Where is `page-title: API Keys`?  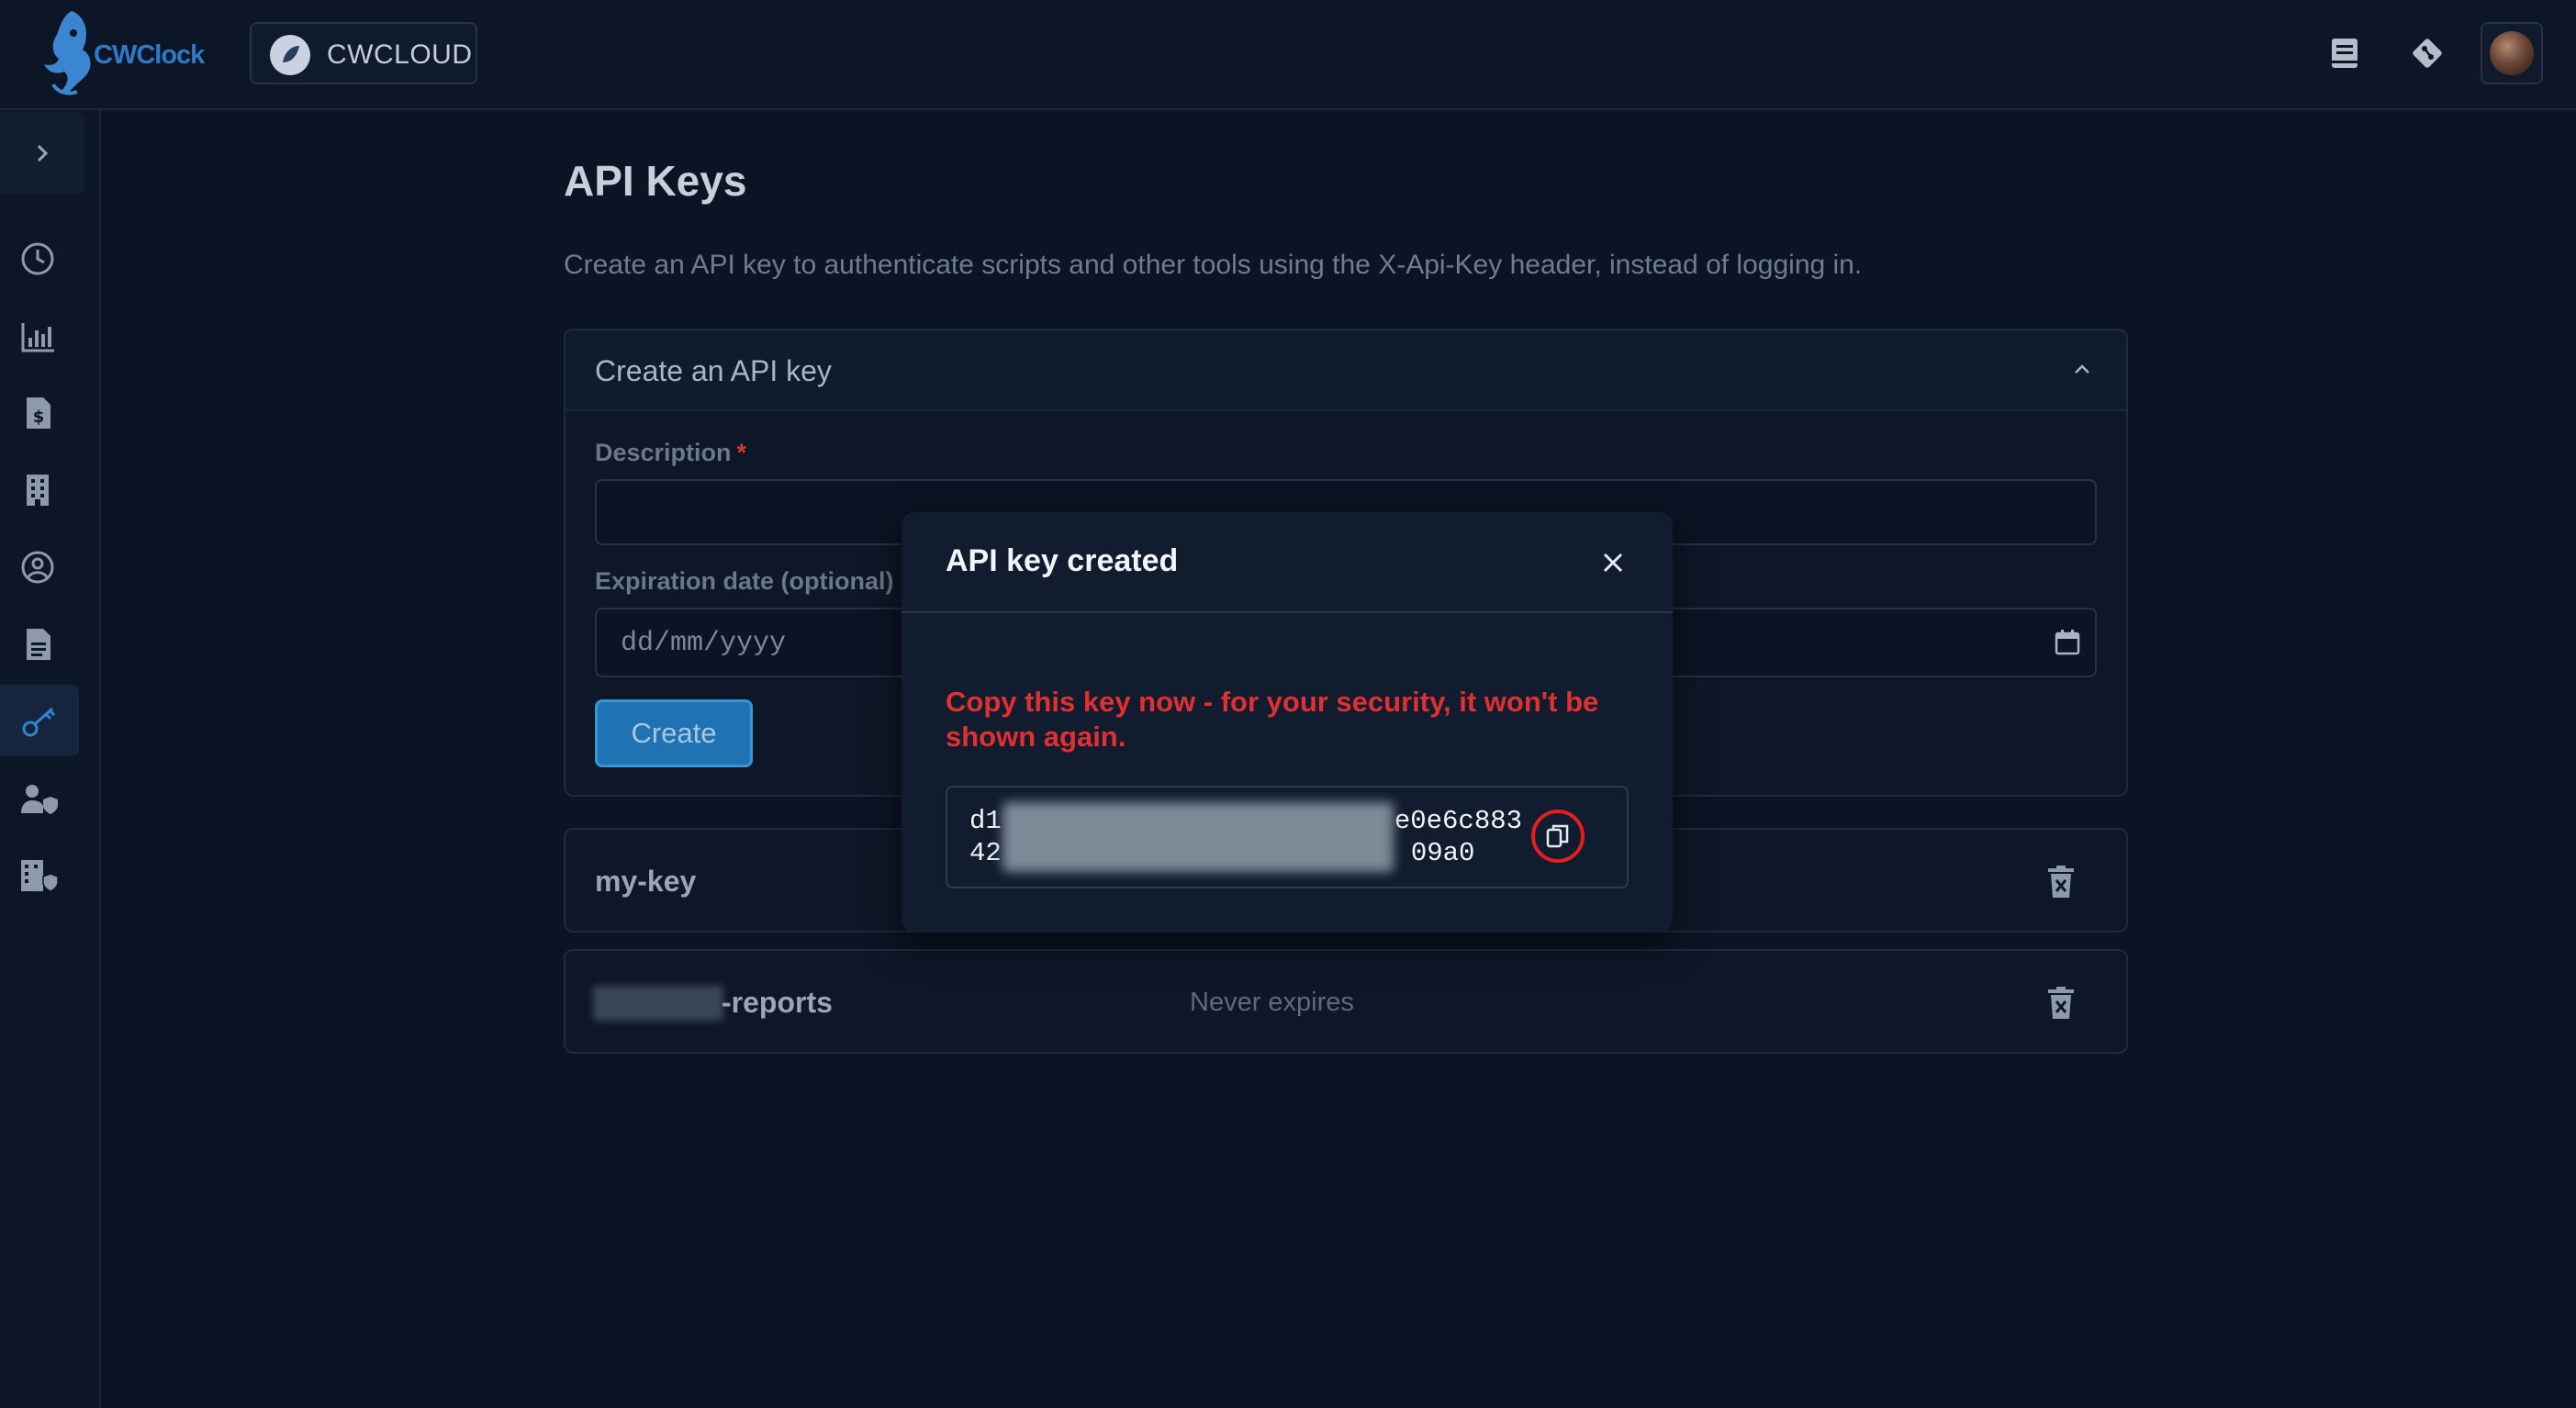
page-title: API Keys is located at coordinates (655, 181).